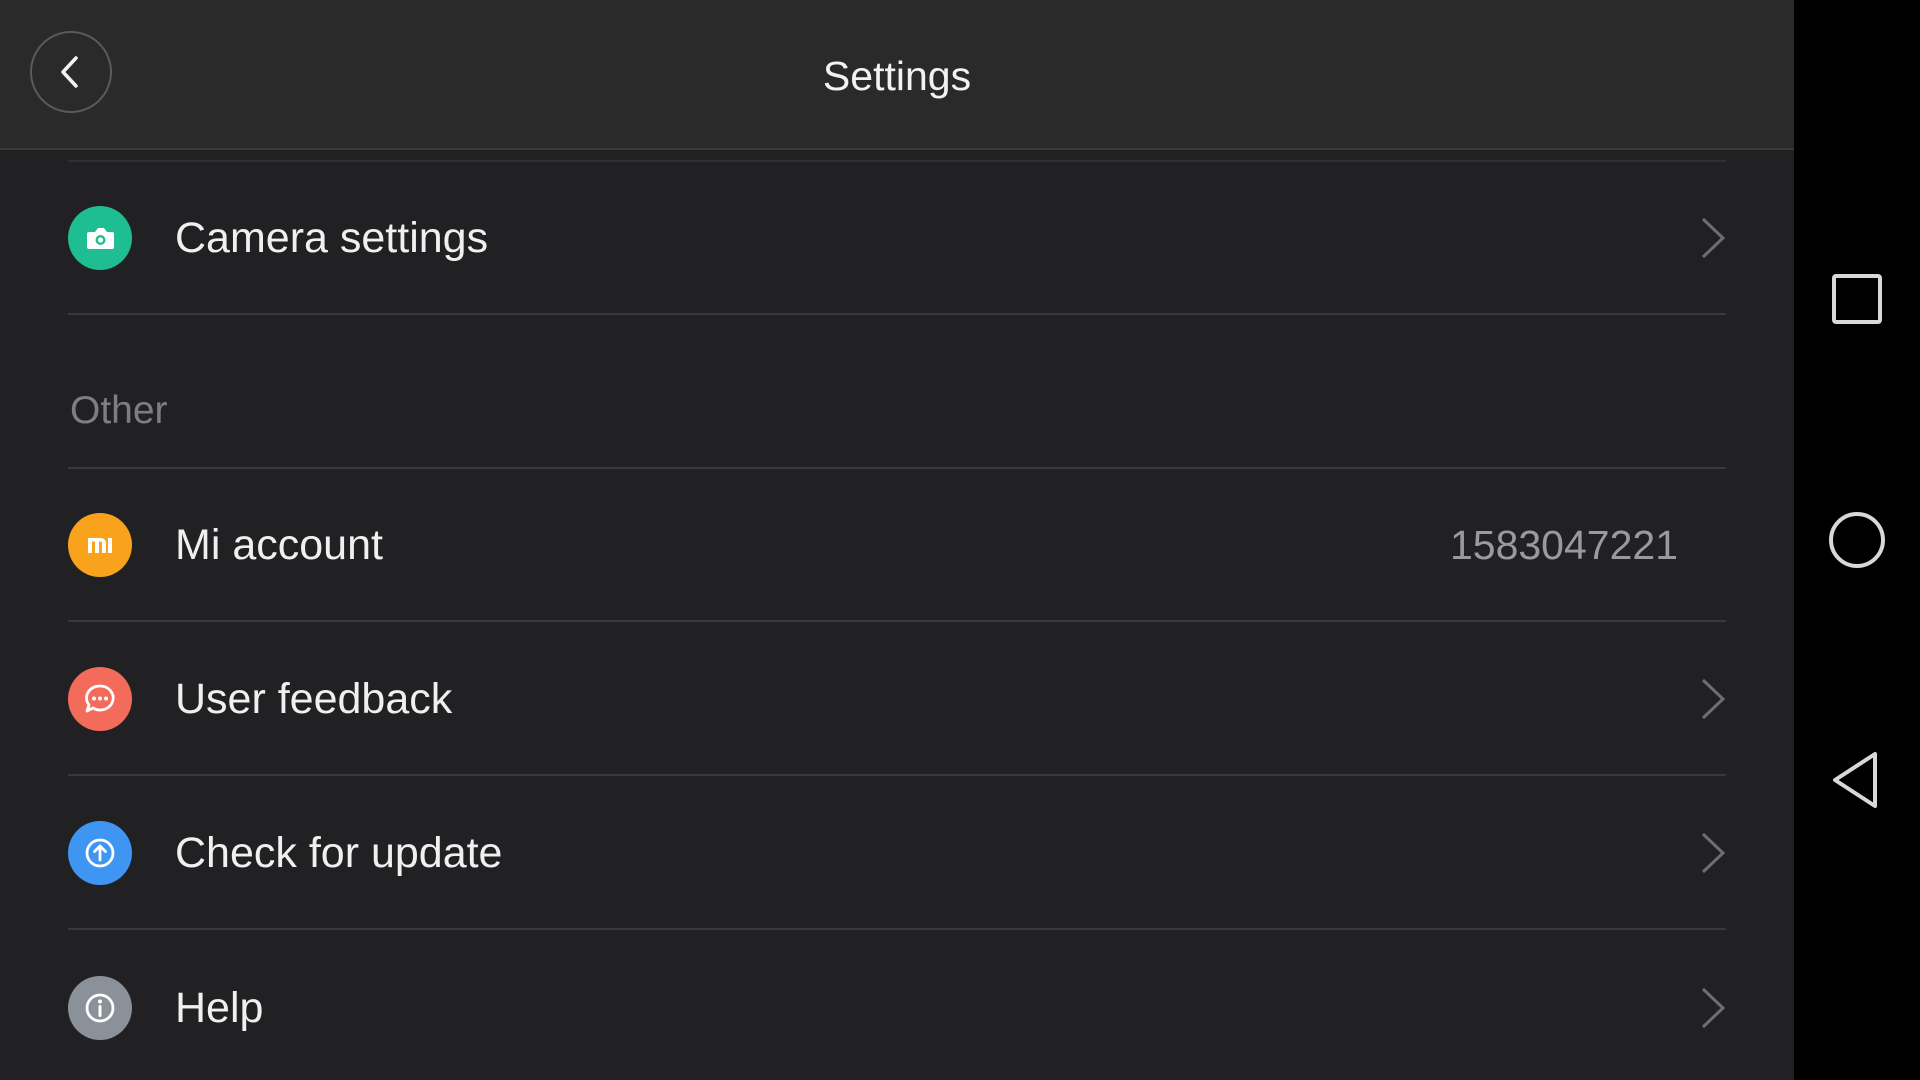  I want to click on home-button, so click(1857, 540).